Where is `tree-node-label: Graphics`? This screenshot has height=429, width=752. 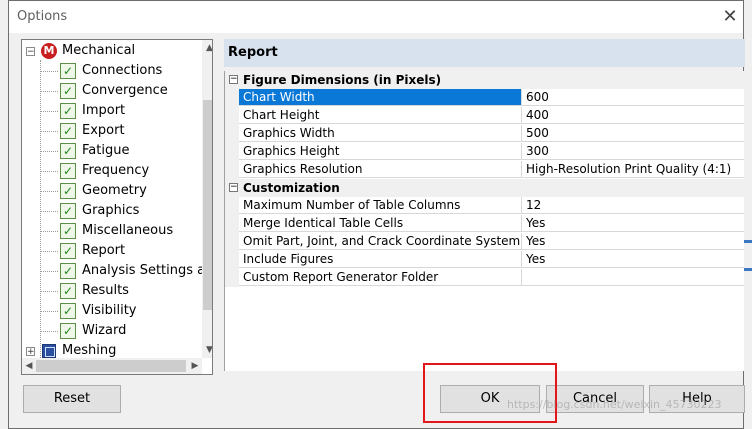 tree-node-label: Graphics is located at coordinates (111, 210).